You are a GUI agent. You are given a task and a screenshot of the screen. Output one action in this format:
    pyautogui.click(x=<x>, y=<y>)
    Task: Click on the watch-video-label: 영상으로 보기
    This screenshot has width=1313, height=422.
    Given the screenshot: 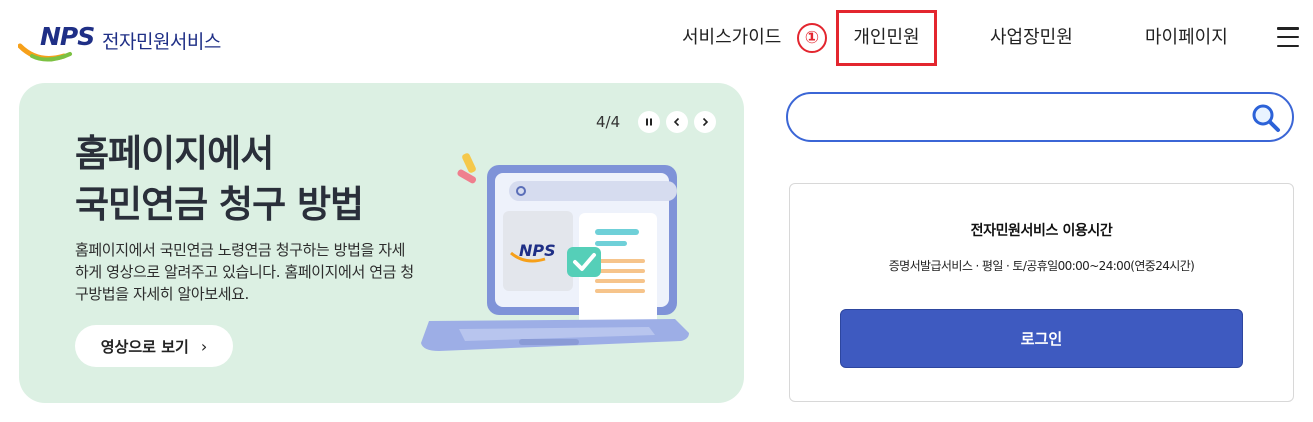 What is the action you would take?
    pyautogui.click(x=144, y=346)
    